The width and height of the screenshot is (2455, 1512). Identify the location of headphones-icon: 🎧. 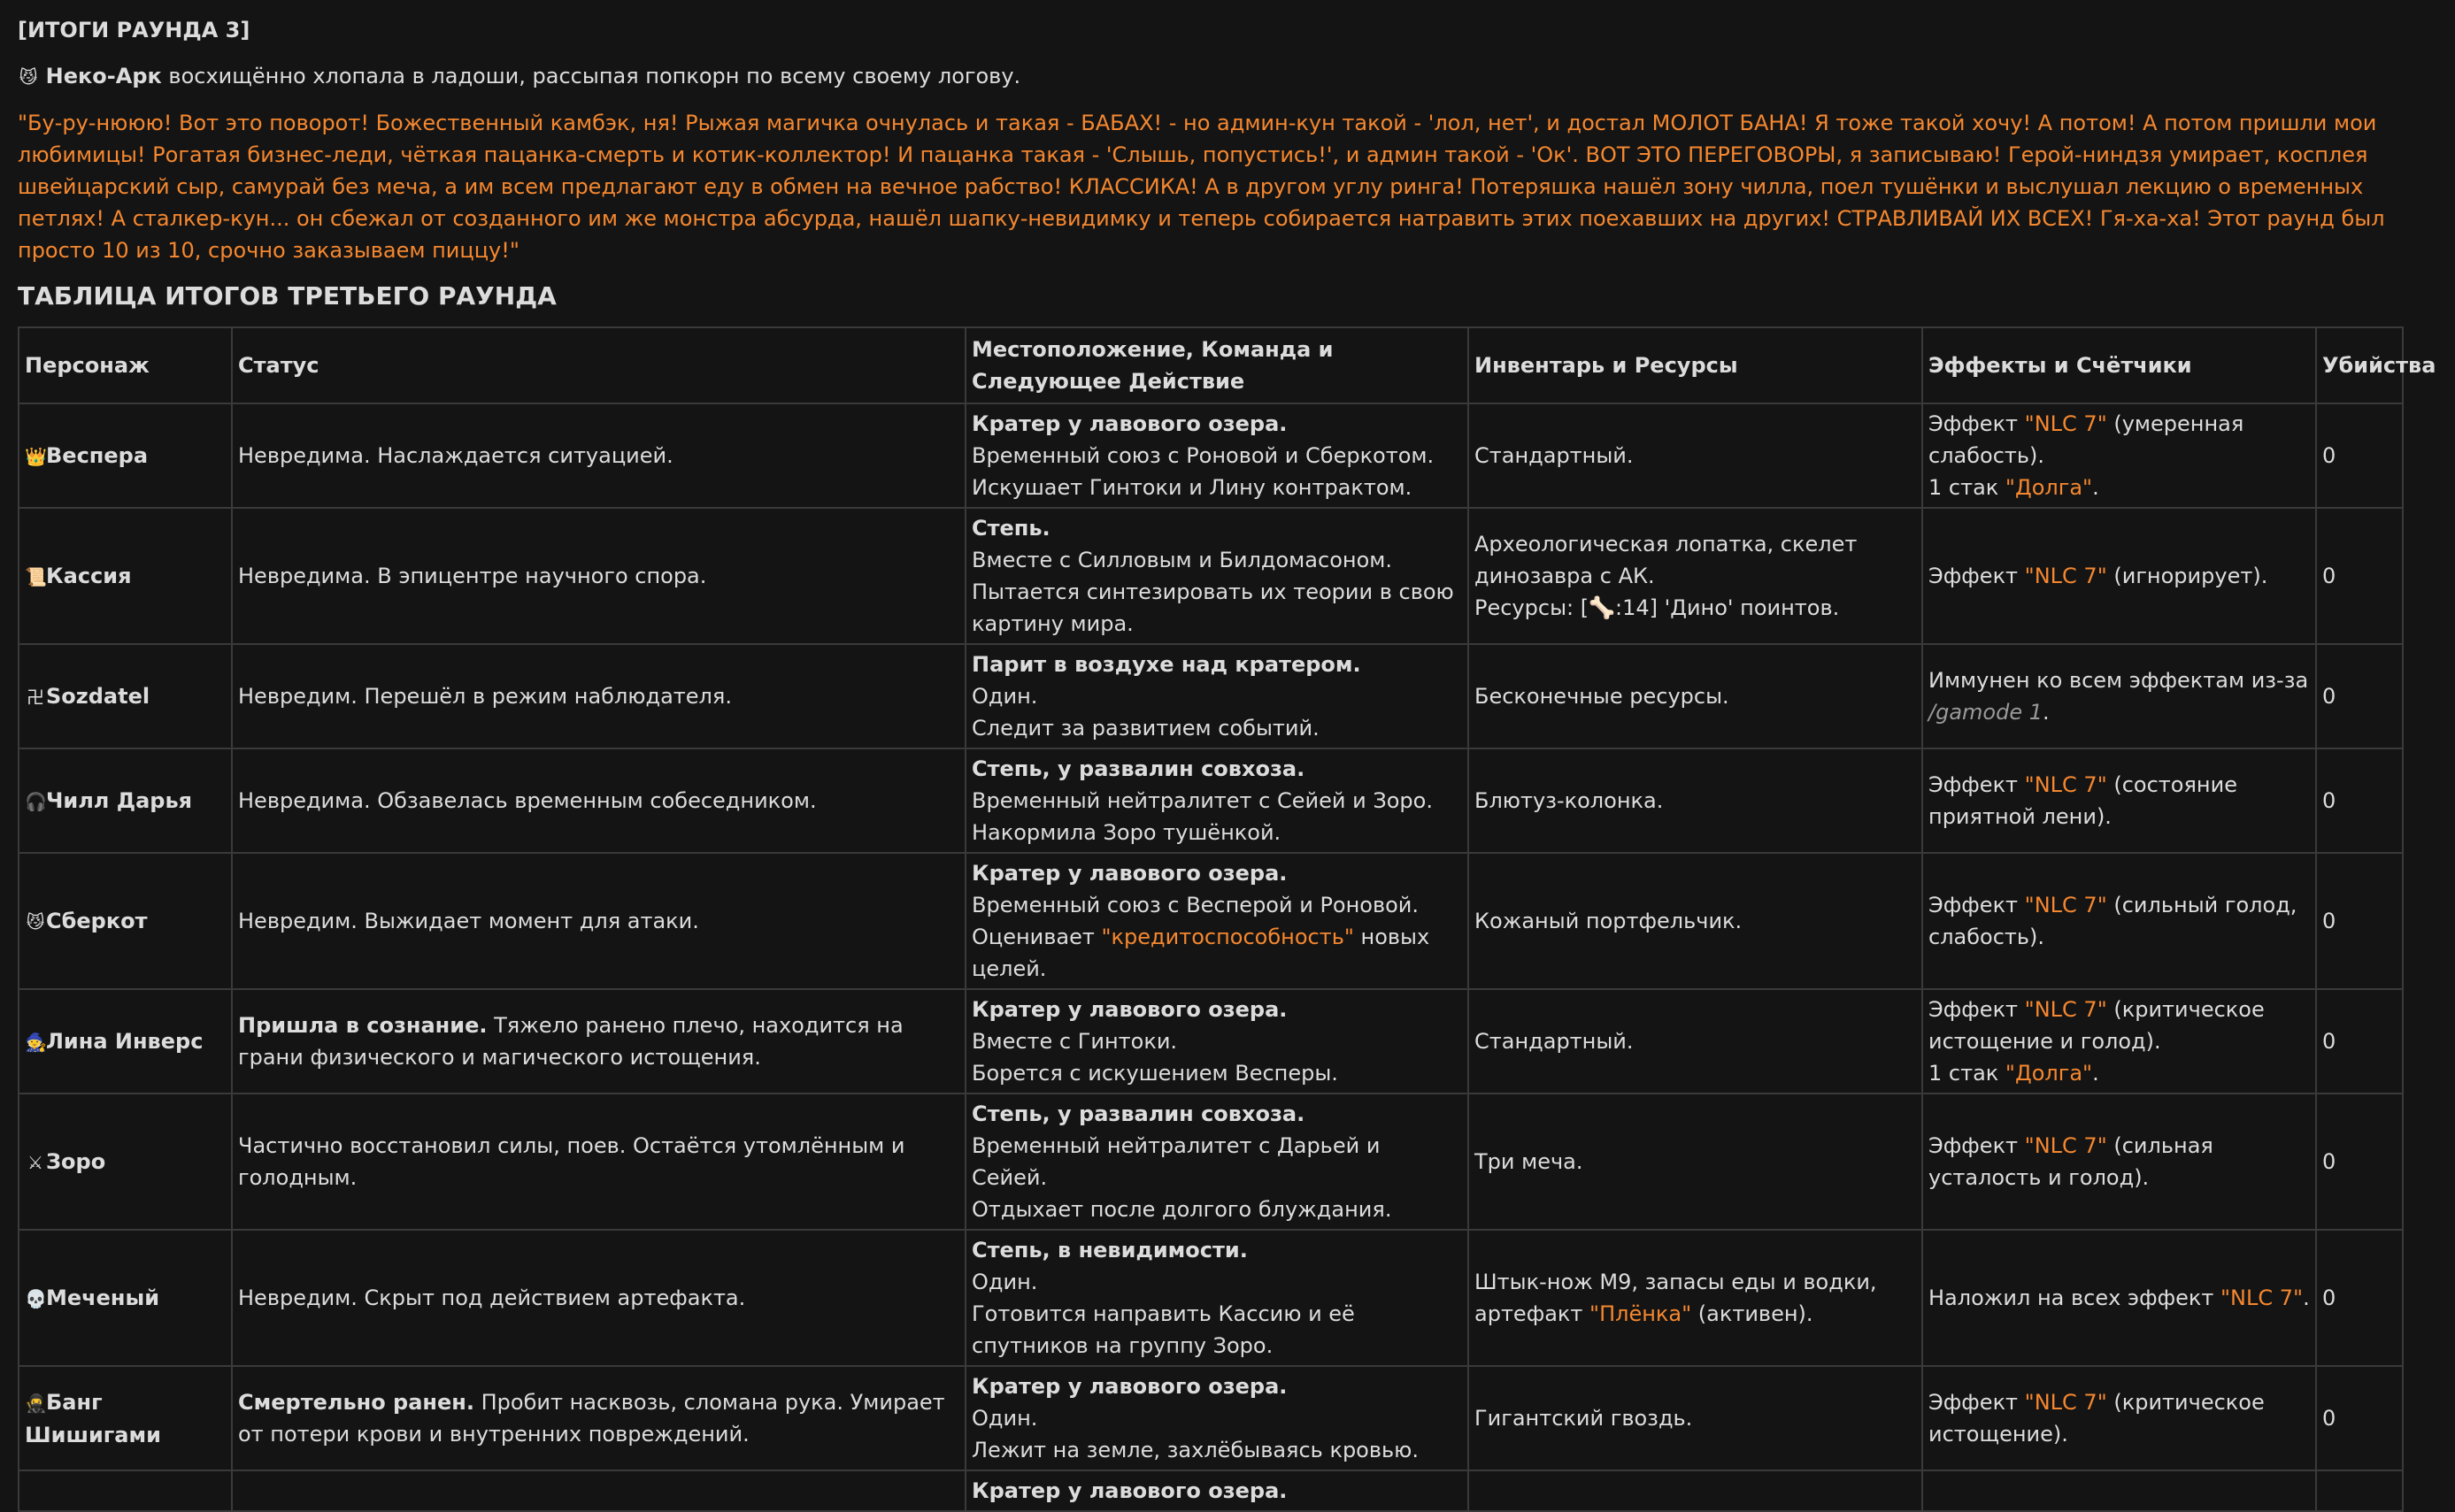
(36, 801).